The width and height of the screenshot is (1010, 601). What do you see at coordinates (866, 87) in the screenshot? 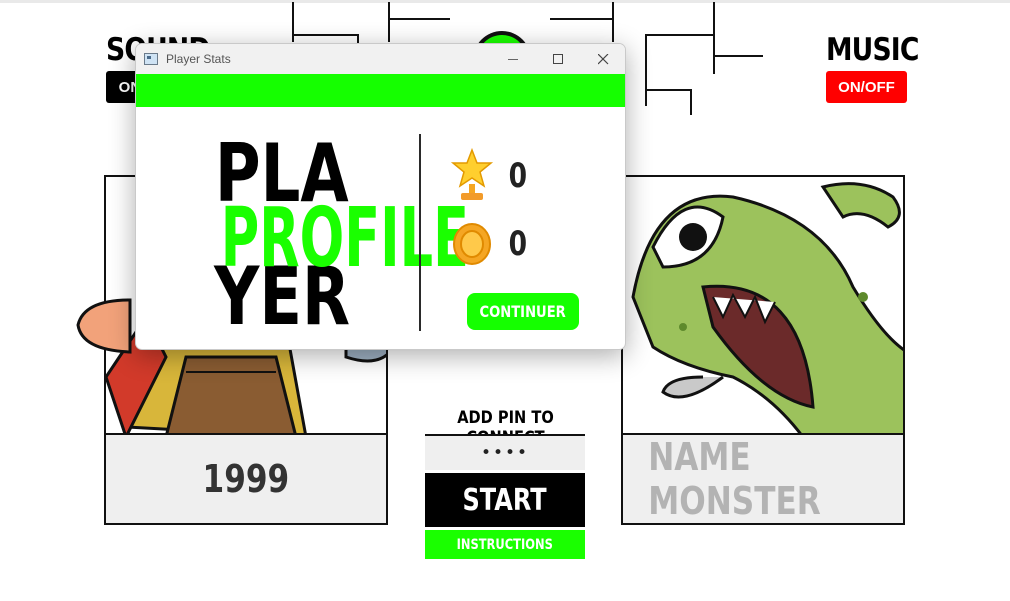
I see `music-toggle-button: ON/OFF` at bounding box center [866, 87].